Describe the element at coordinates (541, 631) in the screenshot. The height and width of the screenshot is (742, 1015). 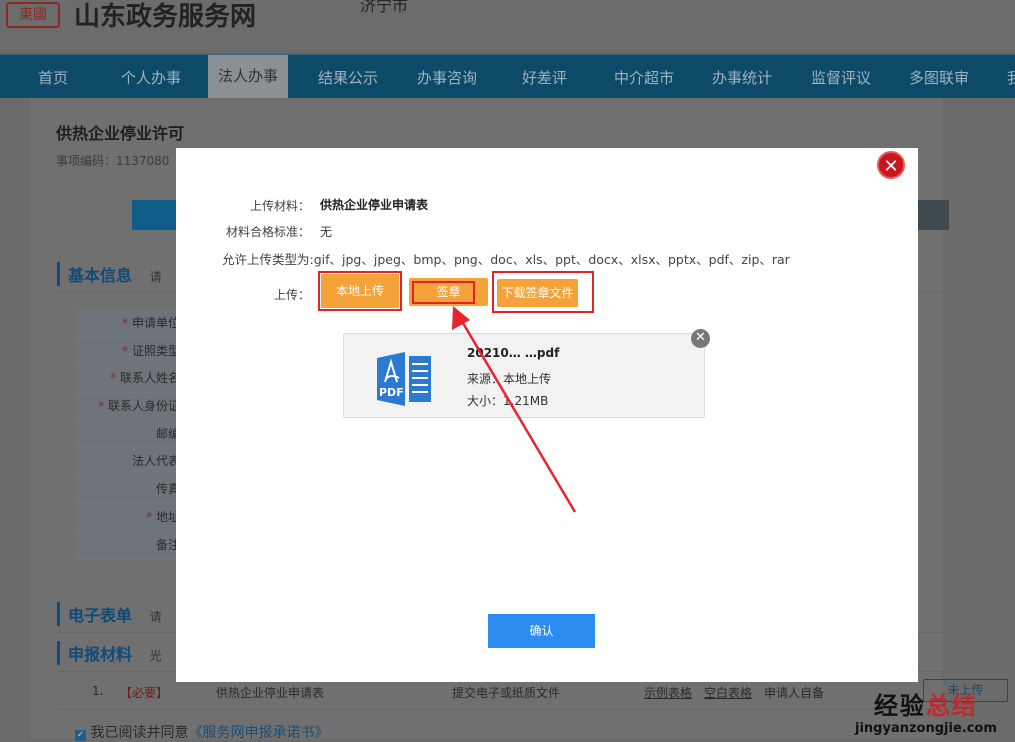
I see `confirm-button: 确认` at that location.